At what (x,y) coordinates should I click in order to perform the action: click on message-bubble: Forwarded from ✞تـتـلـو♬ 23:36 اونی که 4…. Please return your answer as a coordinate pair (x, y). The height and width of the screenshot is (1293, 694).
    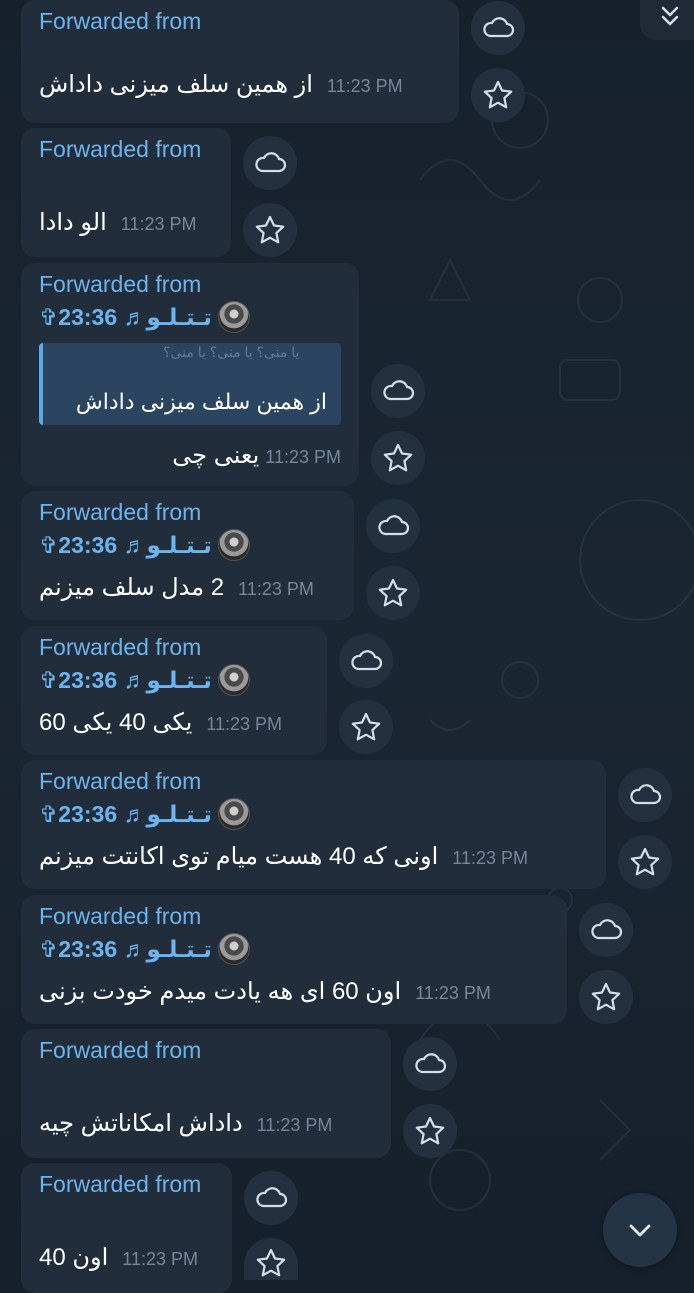
    Looking at the image, I should click on (313, 824).